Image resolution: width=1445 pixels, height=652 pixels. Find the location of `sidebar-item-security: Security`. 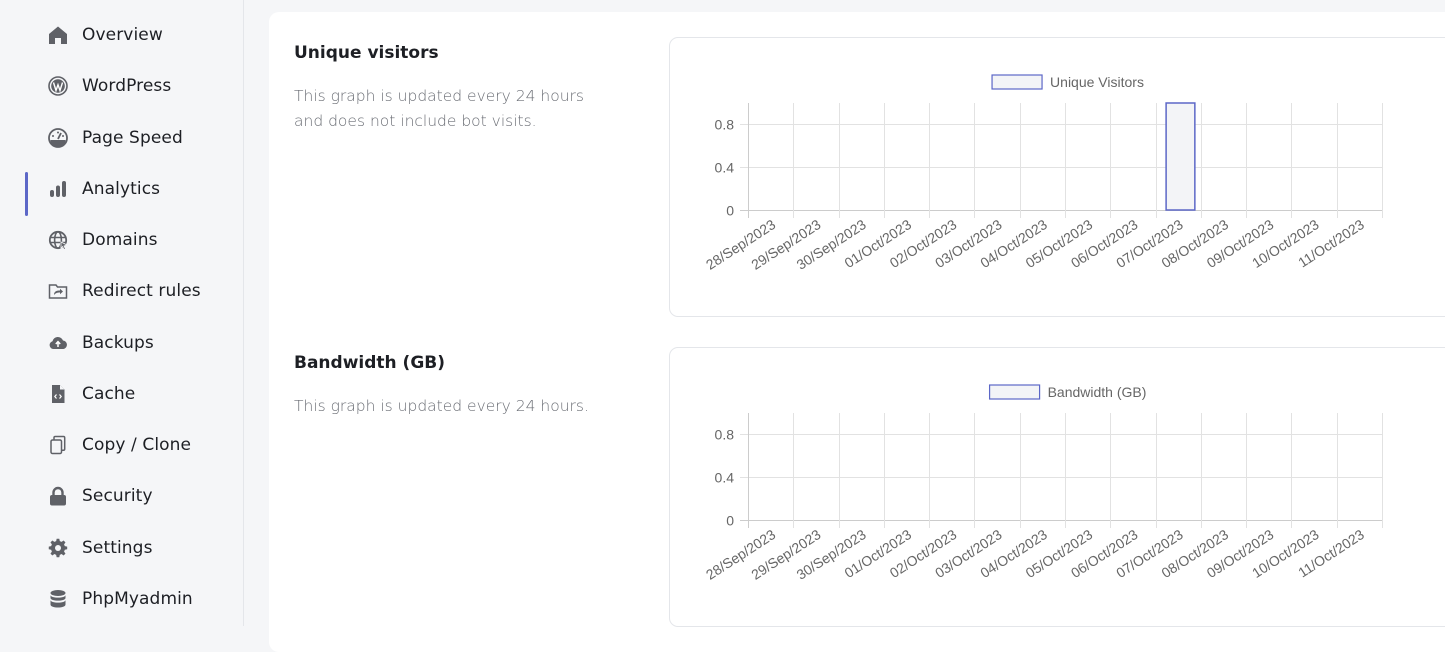

sidebar-item-security: Security is located at coordinates (121, 496).